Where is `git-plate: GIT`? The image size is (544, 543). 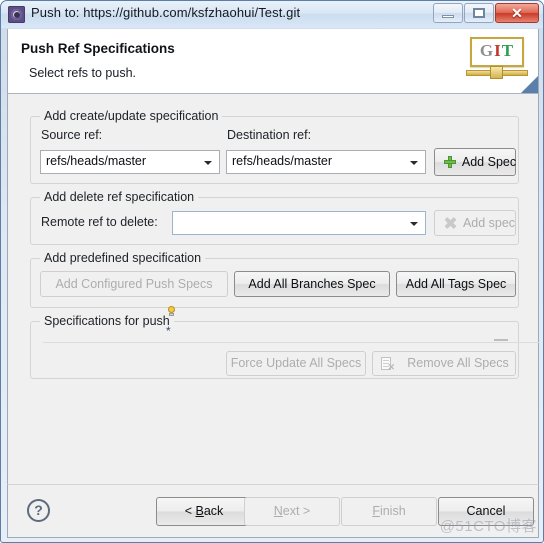 git-plate: GIT is located at coordinates (497, 52).